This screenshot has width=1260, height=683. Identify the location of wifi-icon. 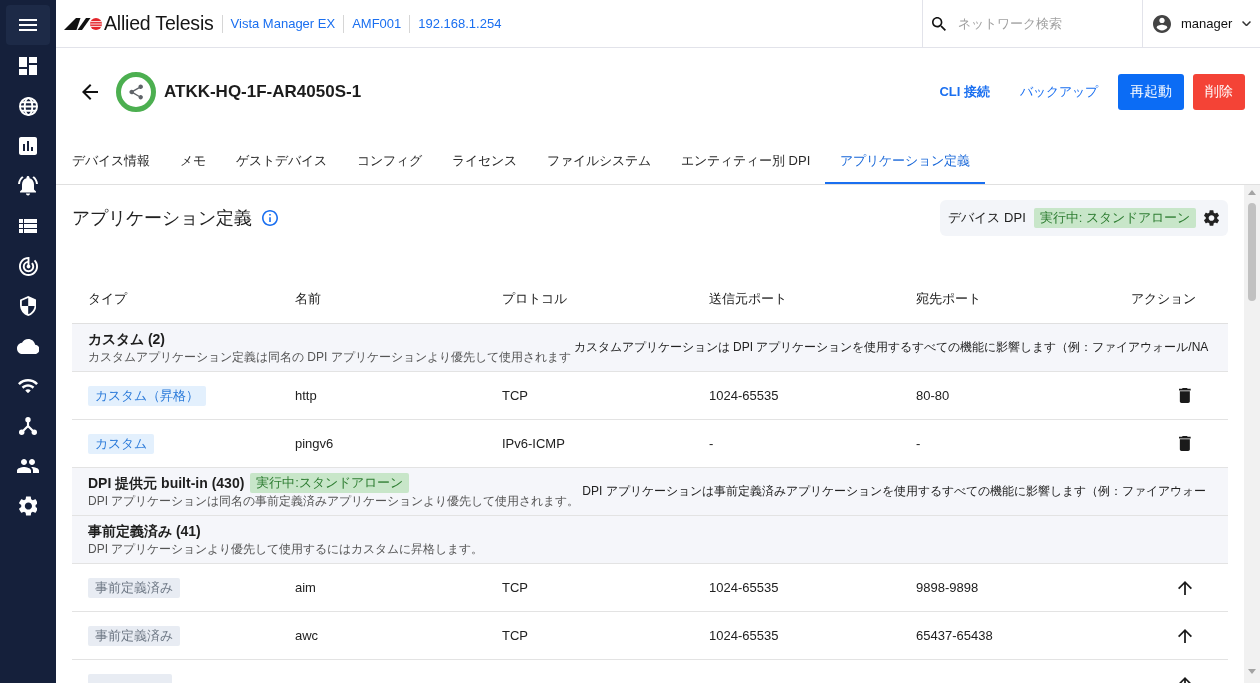
(28, 386).